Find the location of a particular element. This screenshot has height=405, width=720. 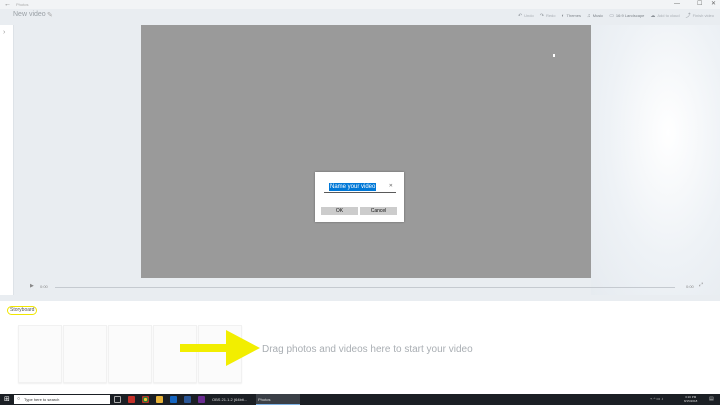

undo-button: ↶ Undo is located at coordinates (526, 15).